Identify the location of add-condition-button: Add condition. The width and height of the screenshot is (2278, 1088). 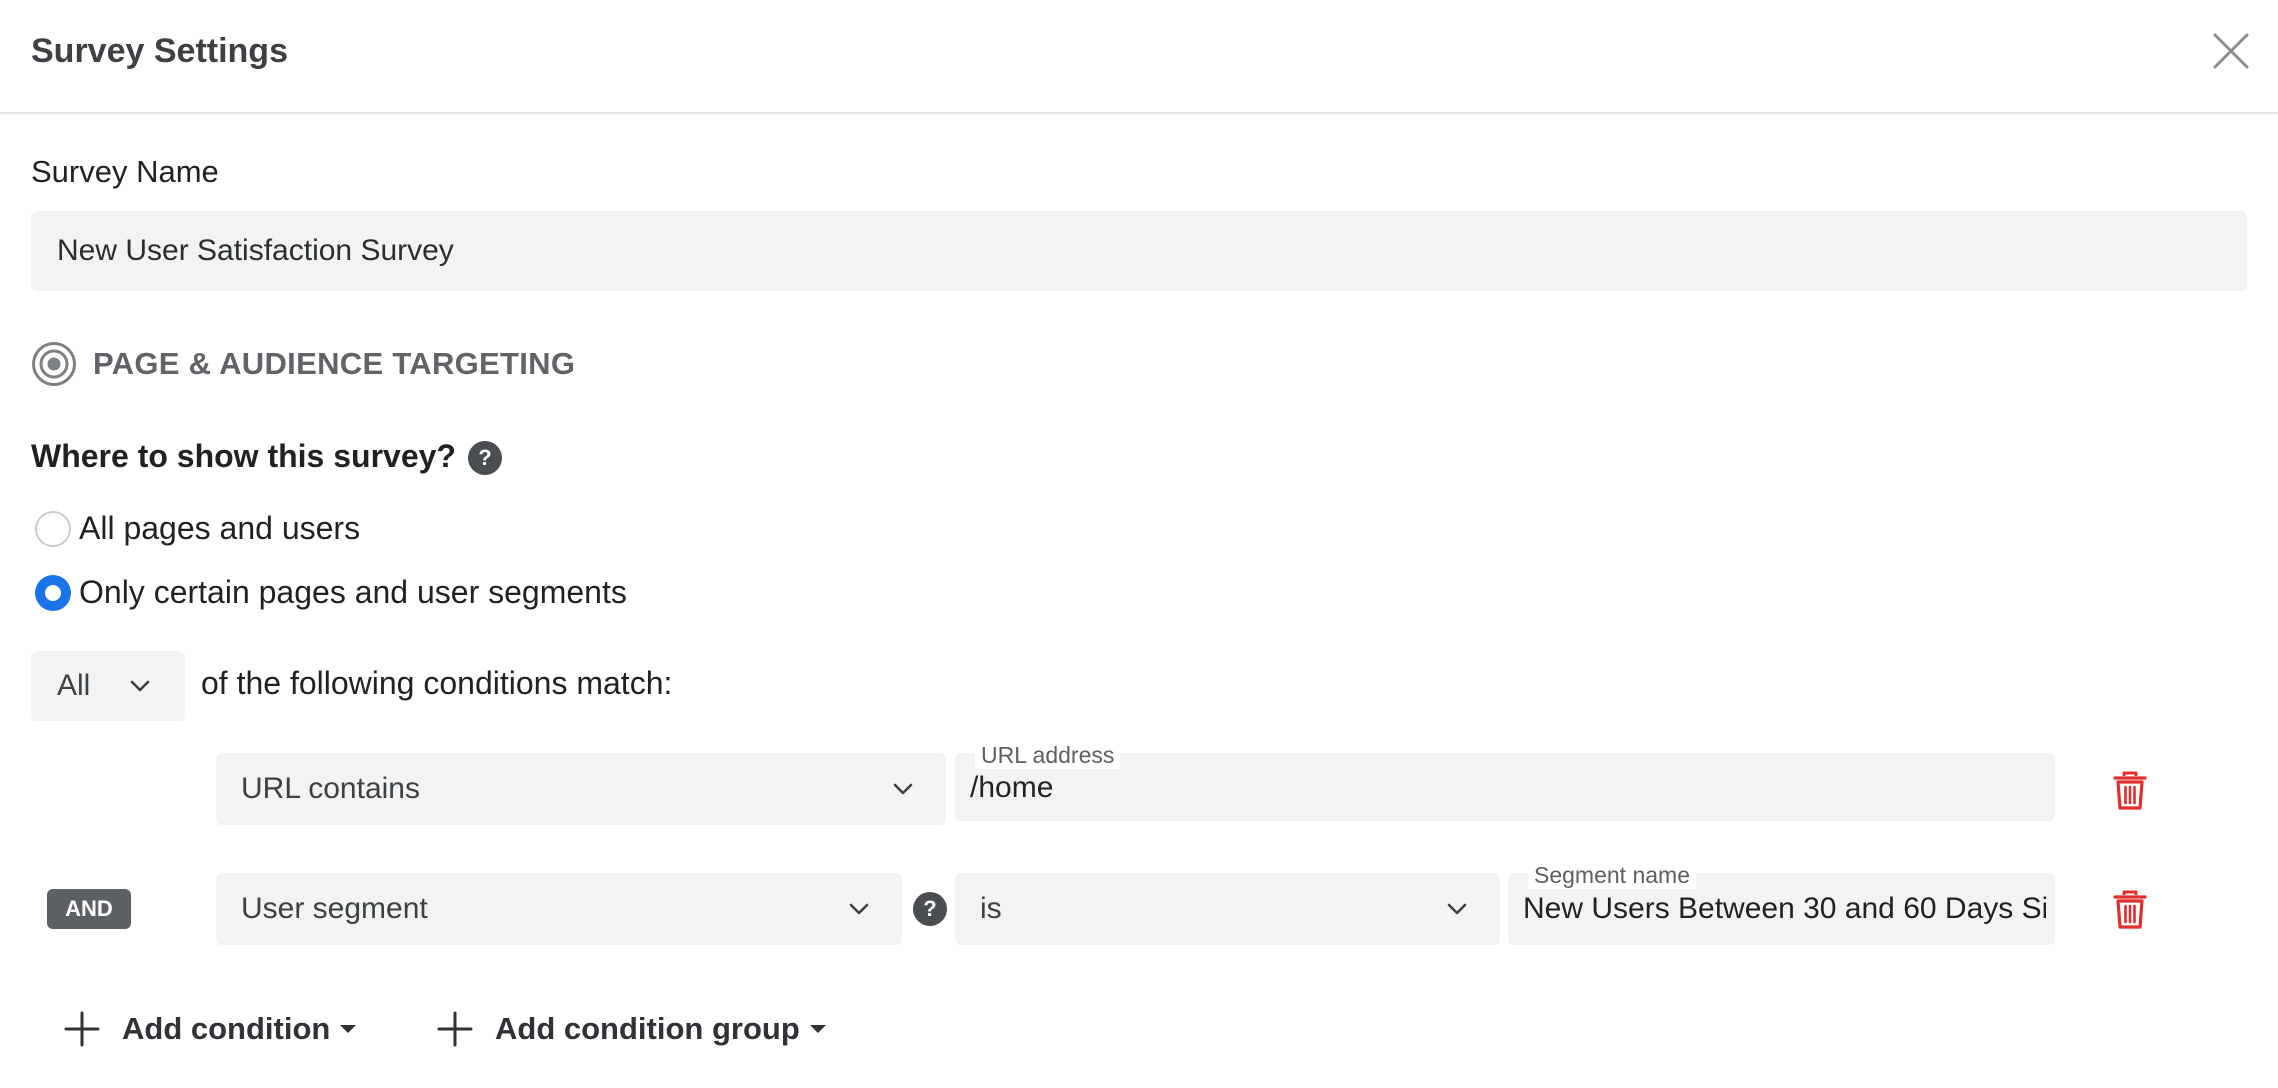
(210, 1029).